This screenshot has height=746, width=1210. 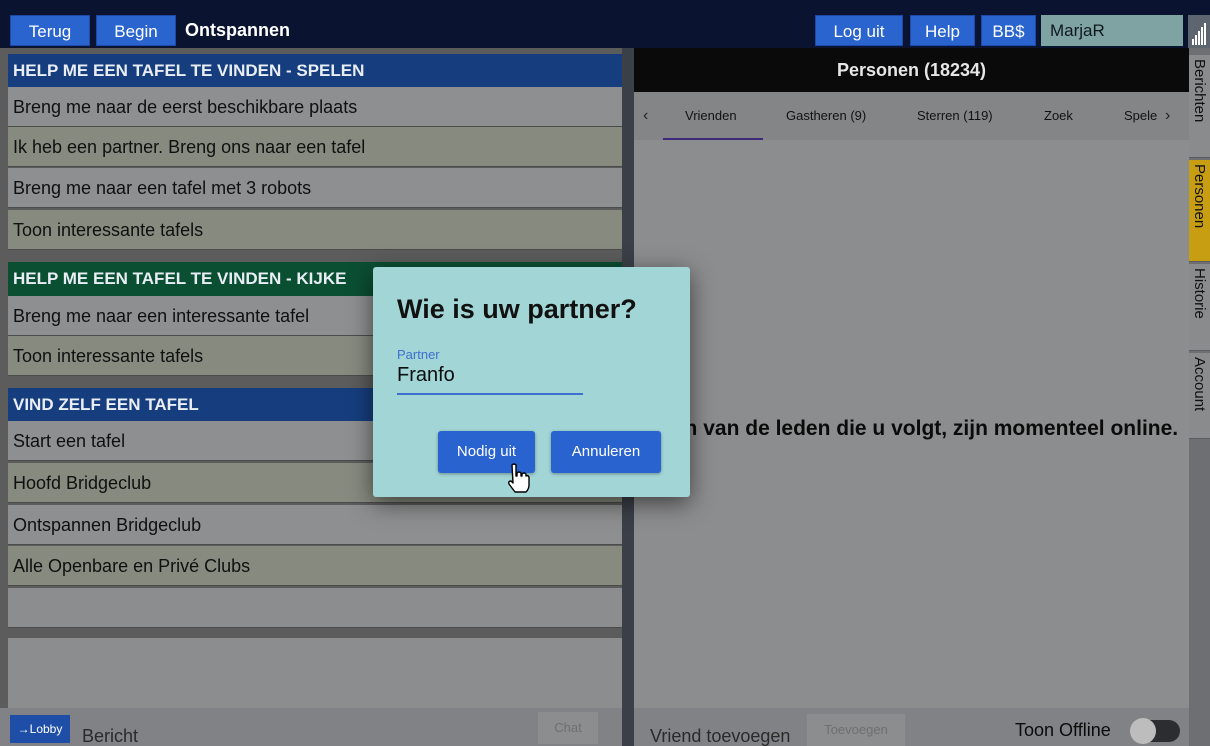 I want to click on bbs-button: BB$, so click(x=1008, y=30).